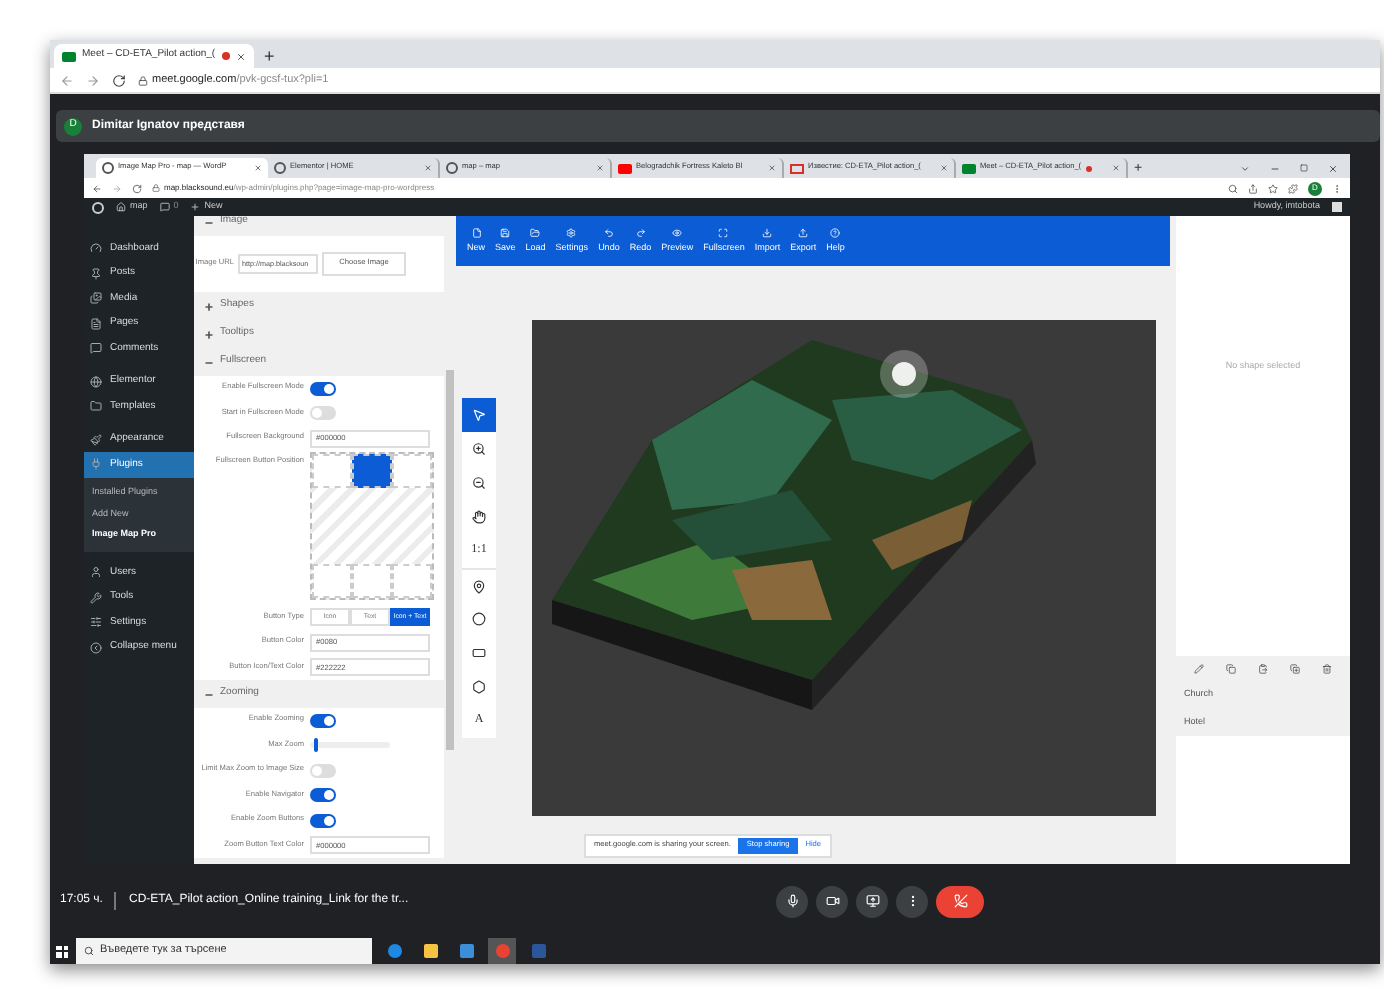 This screenshot has height=998, width=1384. I want to click on microphone-button, so click(792, 901).